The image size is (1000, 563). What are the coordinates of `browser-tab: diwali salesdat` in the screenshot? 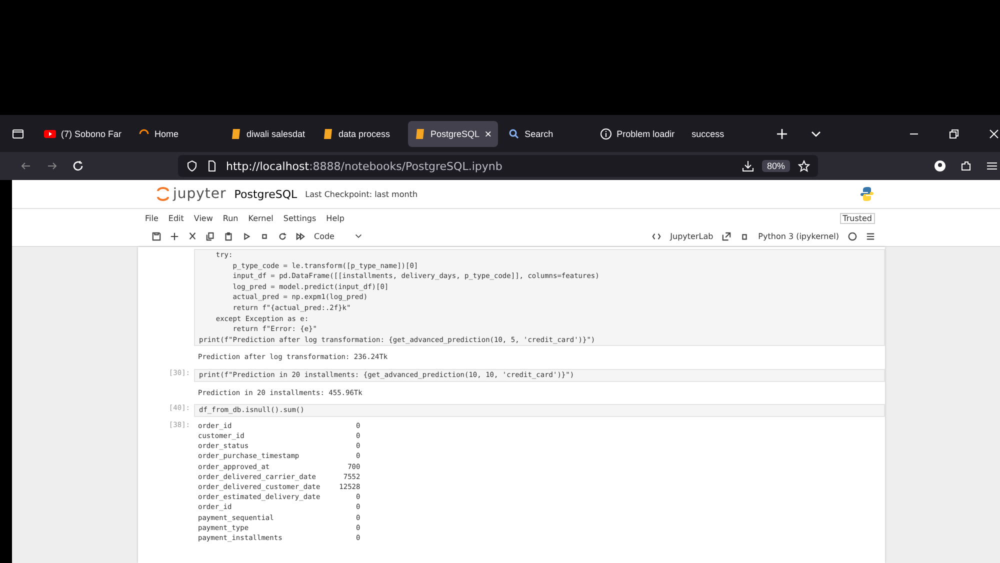 It's located at (268, 133).